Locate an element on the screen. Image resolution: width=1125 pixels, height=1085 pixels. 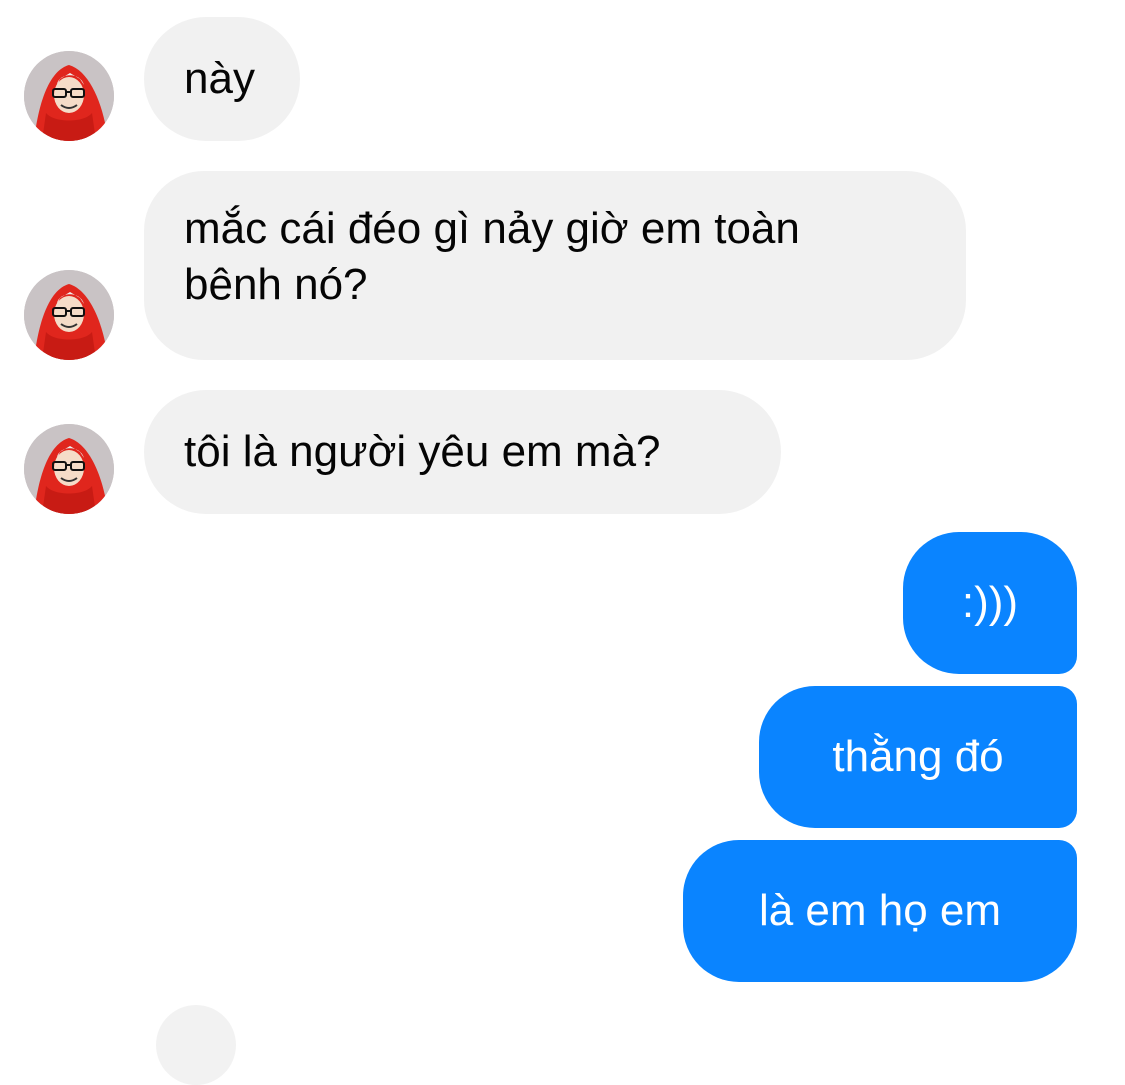
outgoing-message: :))) is located at coordinates (990, 603).